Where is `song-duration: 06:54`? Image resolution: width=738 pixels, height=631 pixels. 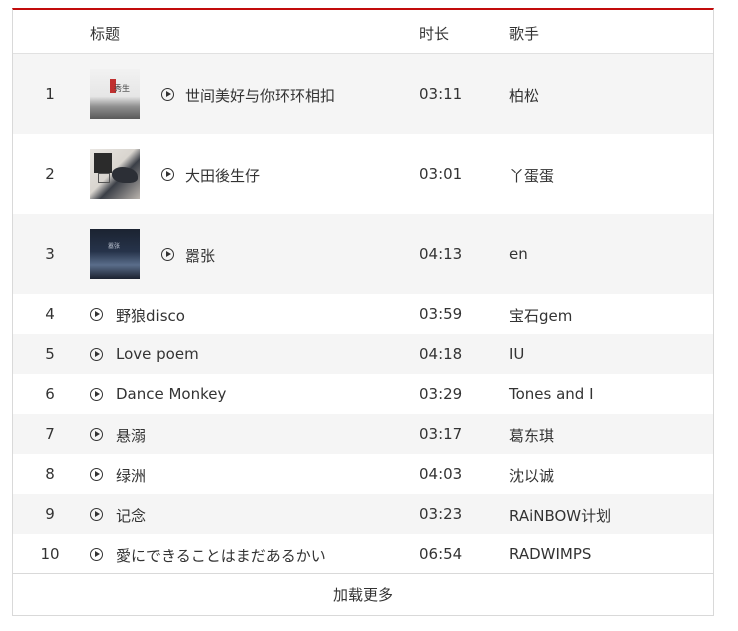
song-duration: 06:54 is located at coordinates (441, 554).